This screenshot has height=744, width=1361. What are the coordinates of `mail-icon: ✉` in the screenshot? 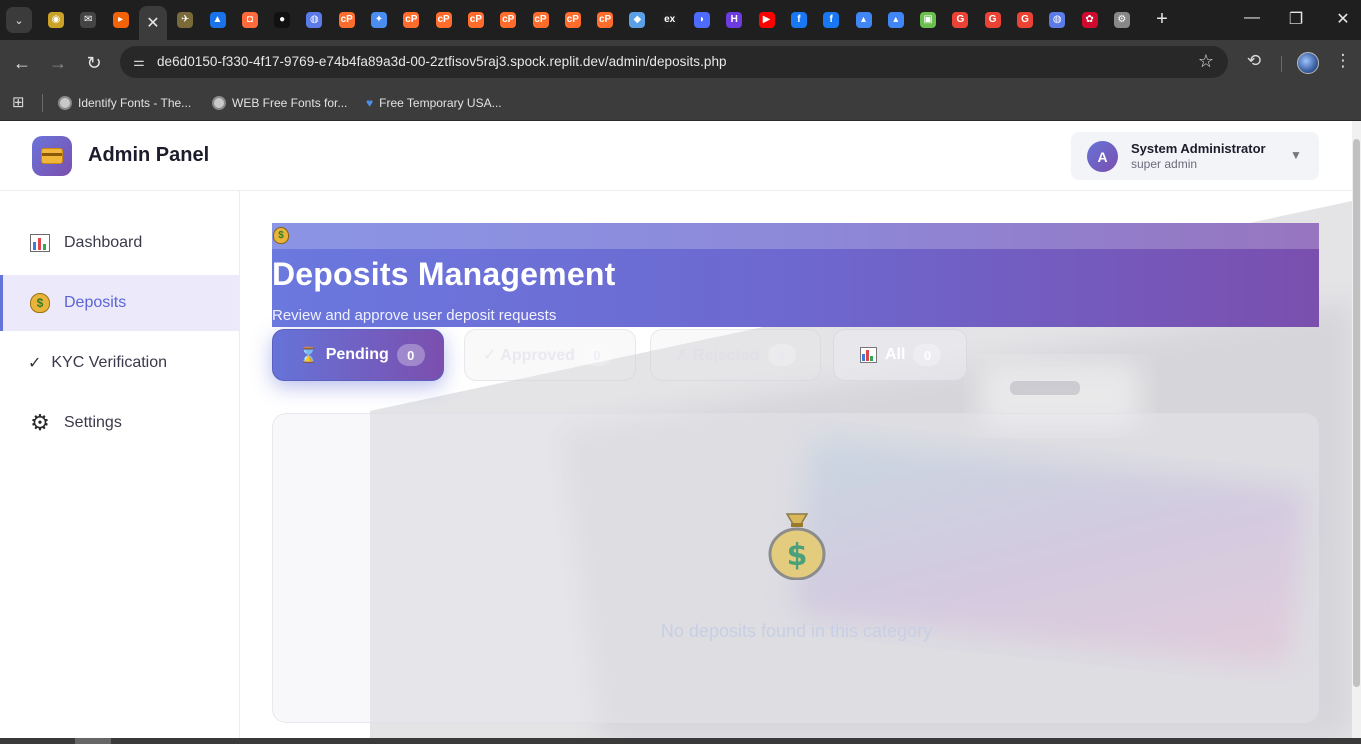 It's located at (88, 20).